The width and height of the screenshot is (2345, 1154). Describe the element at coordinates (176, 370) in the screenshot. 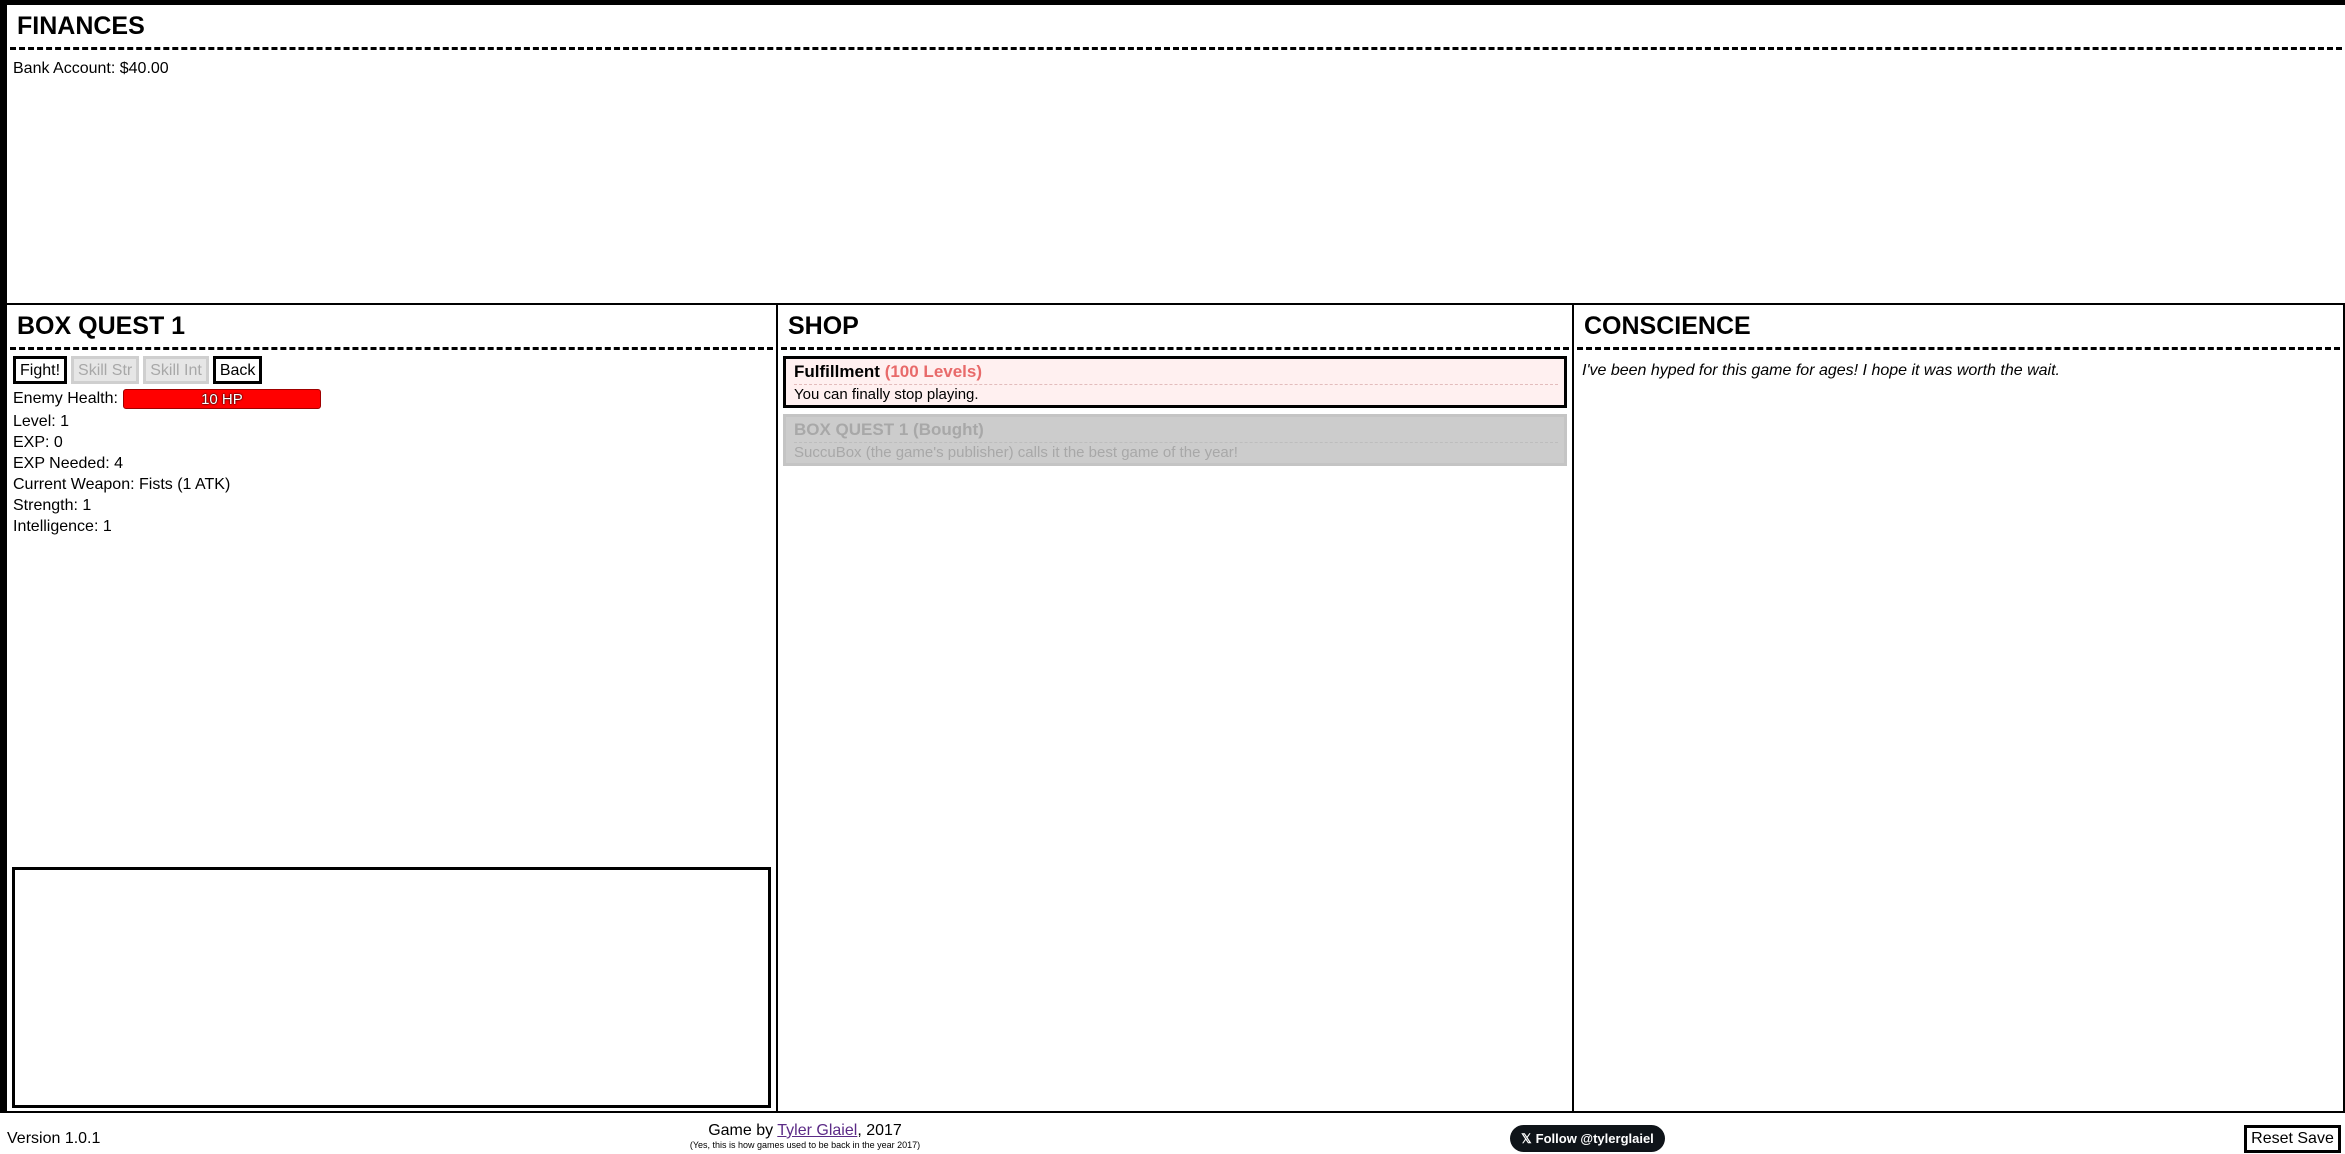

I see `skill-int-button: Skill Int` at that location.